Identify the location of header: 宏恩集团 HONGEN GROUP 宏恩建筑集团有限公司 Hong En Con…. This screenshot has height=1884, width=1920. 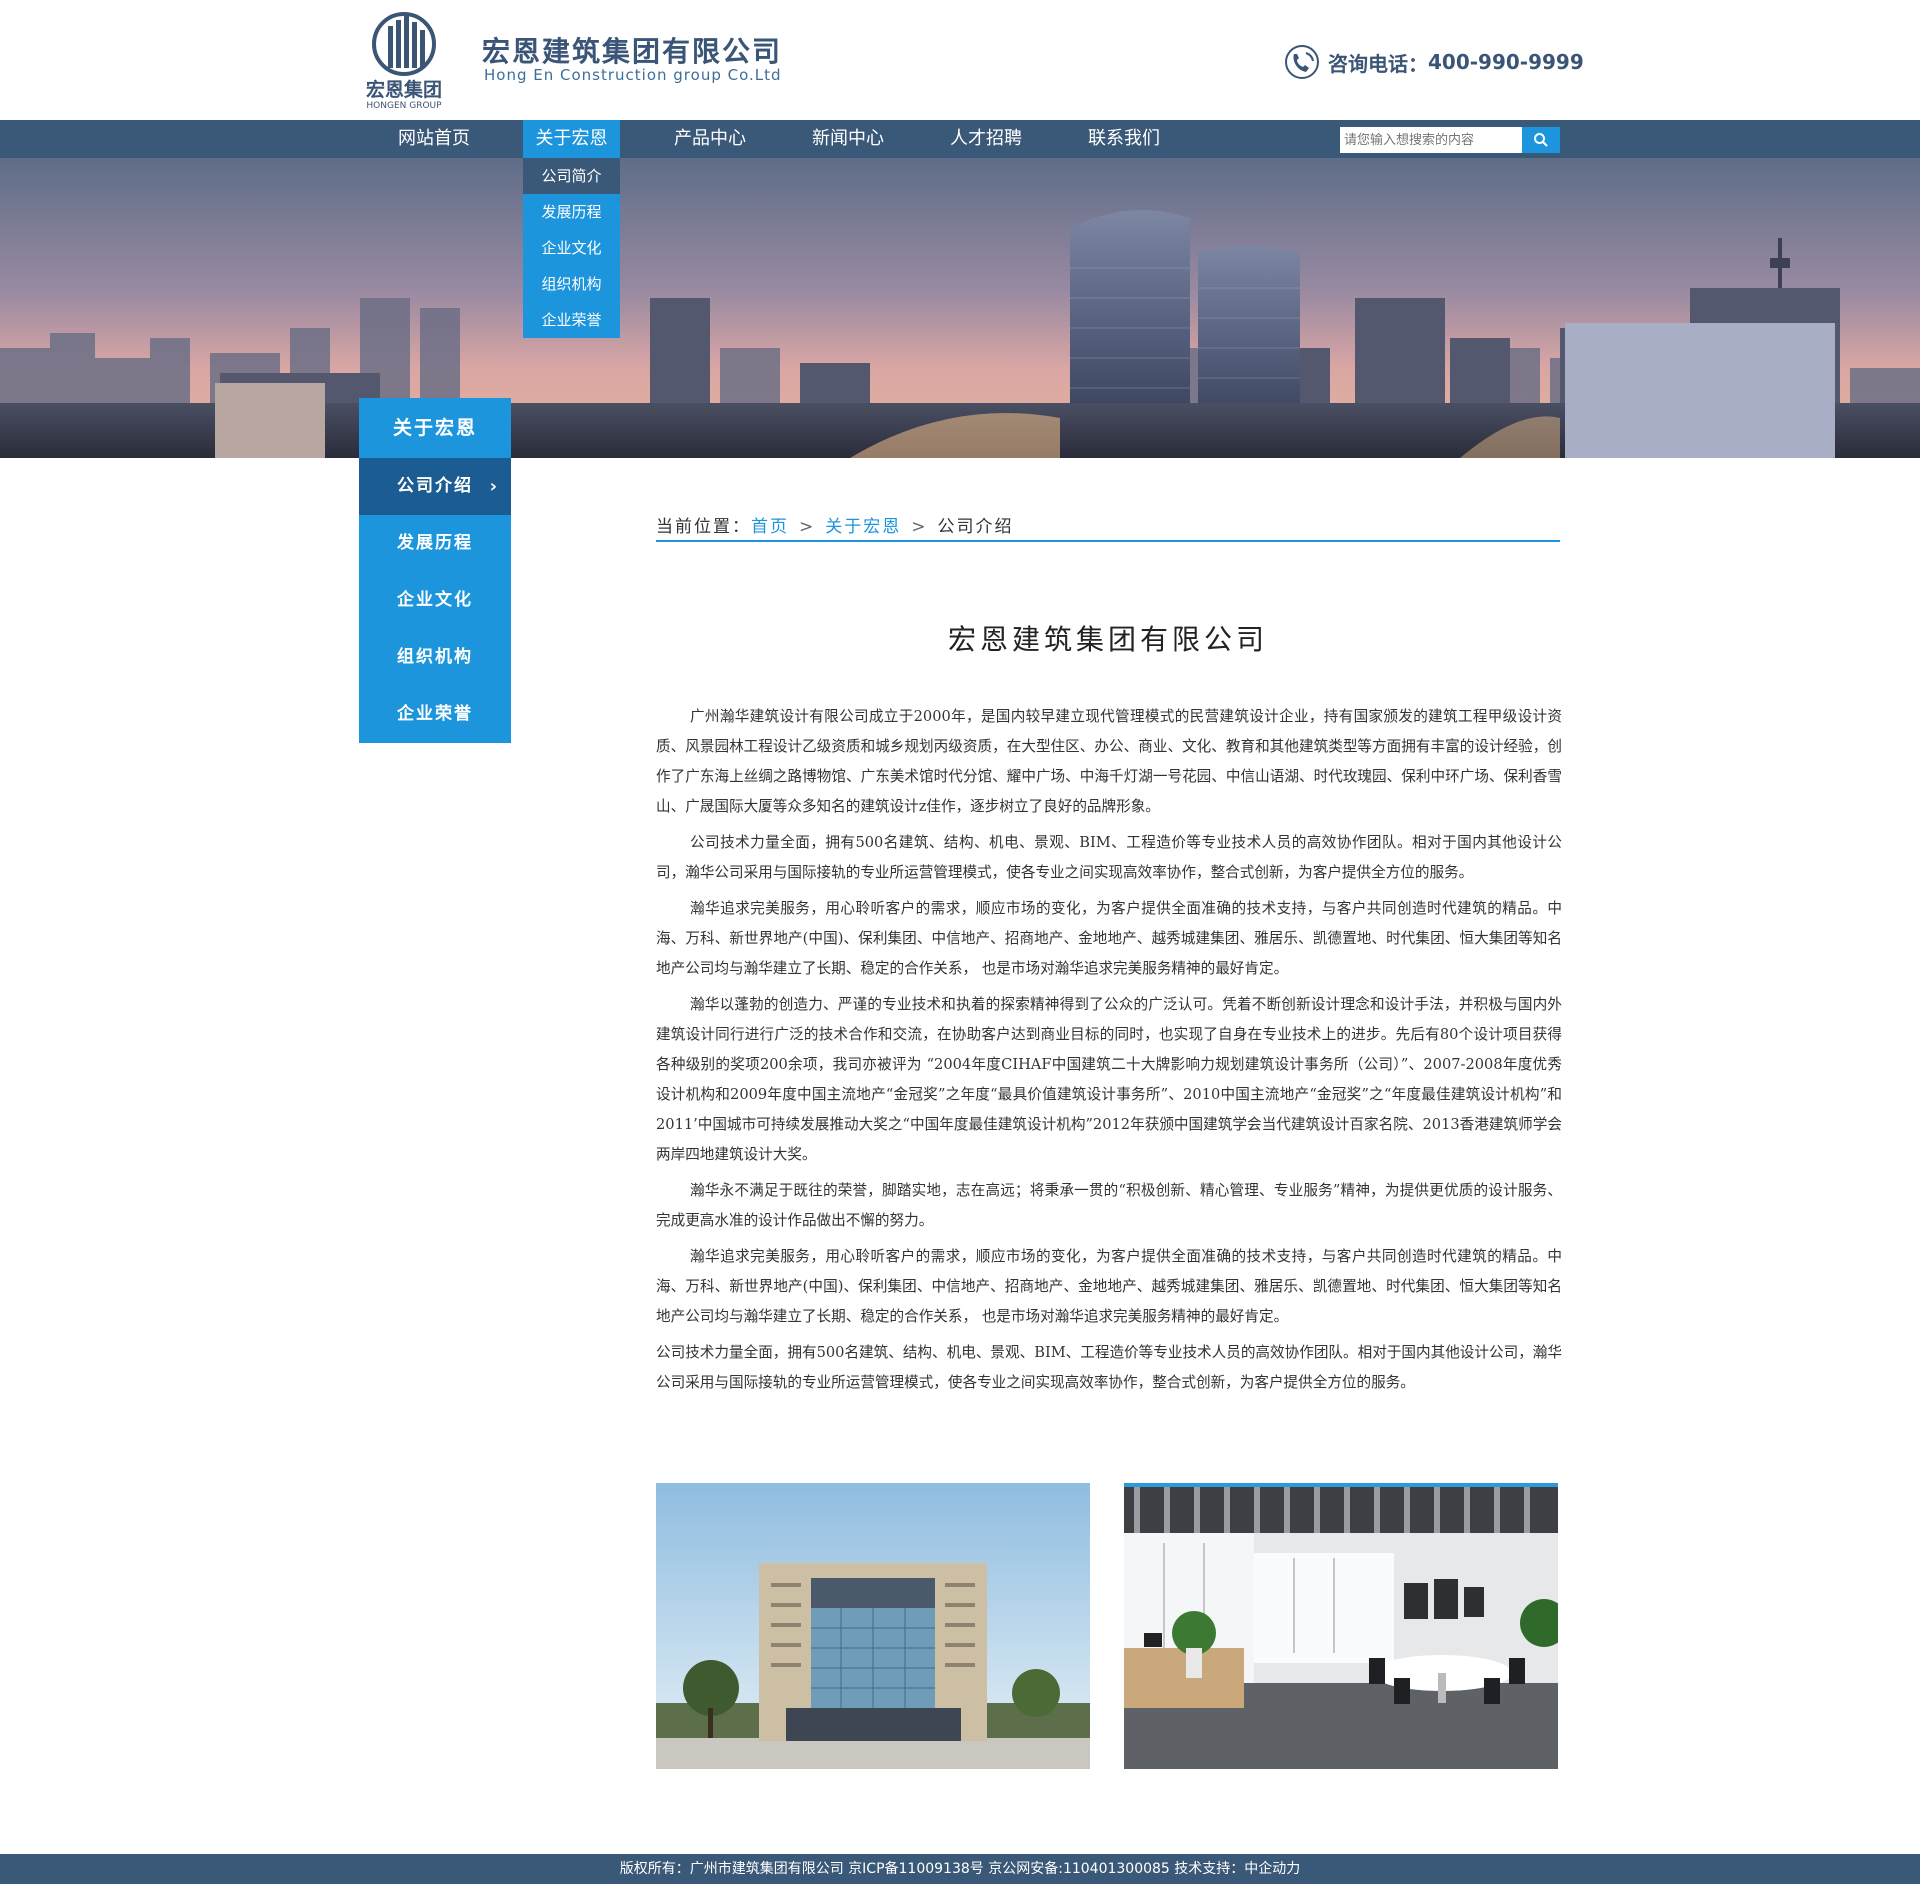
(960, 60).